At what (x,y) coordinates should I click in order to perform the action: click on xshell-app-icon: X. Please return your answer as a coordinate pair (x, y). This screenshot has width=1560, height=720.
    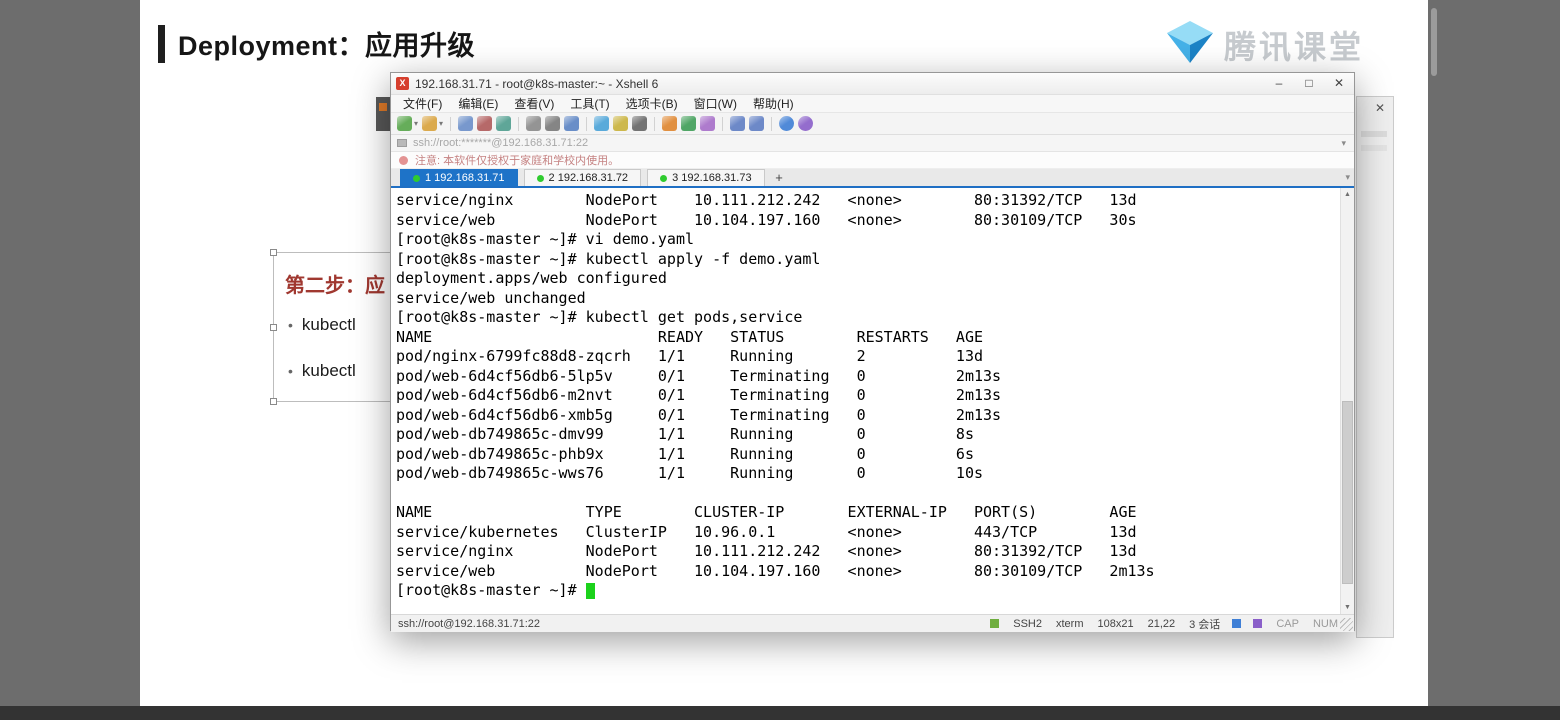
    Looking at the image, I should click on (402, 83).